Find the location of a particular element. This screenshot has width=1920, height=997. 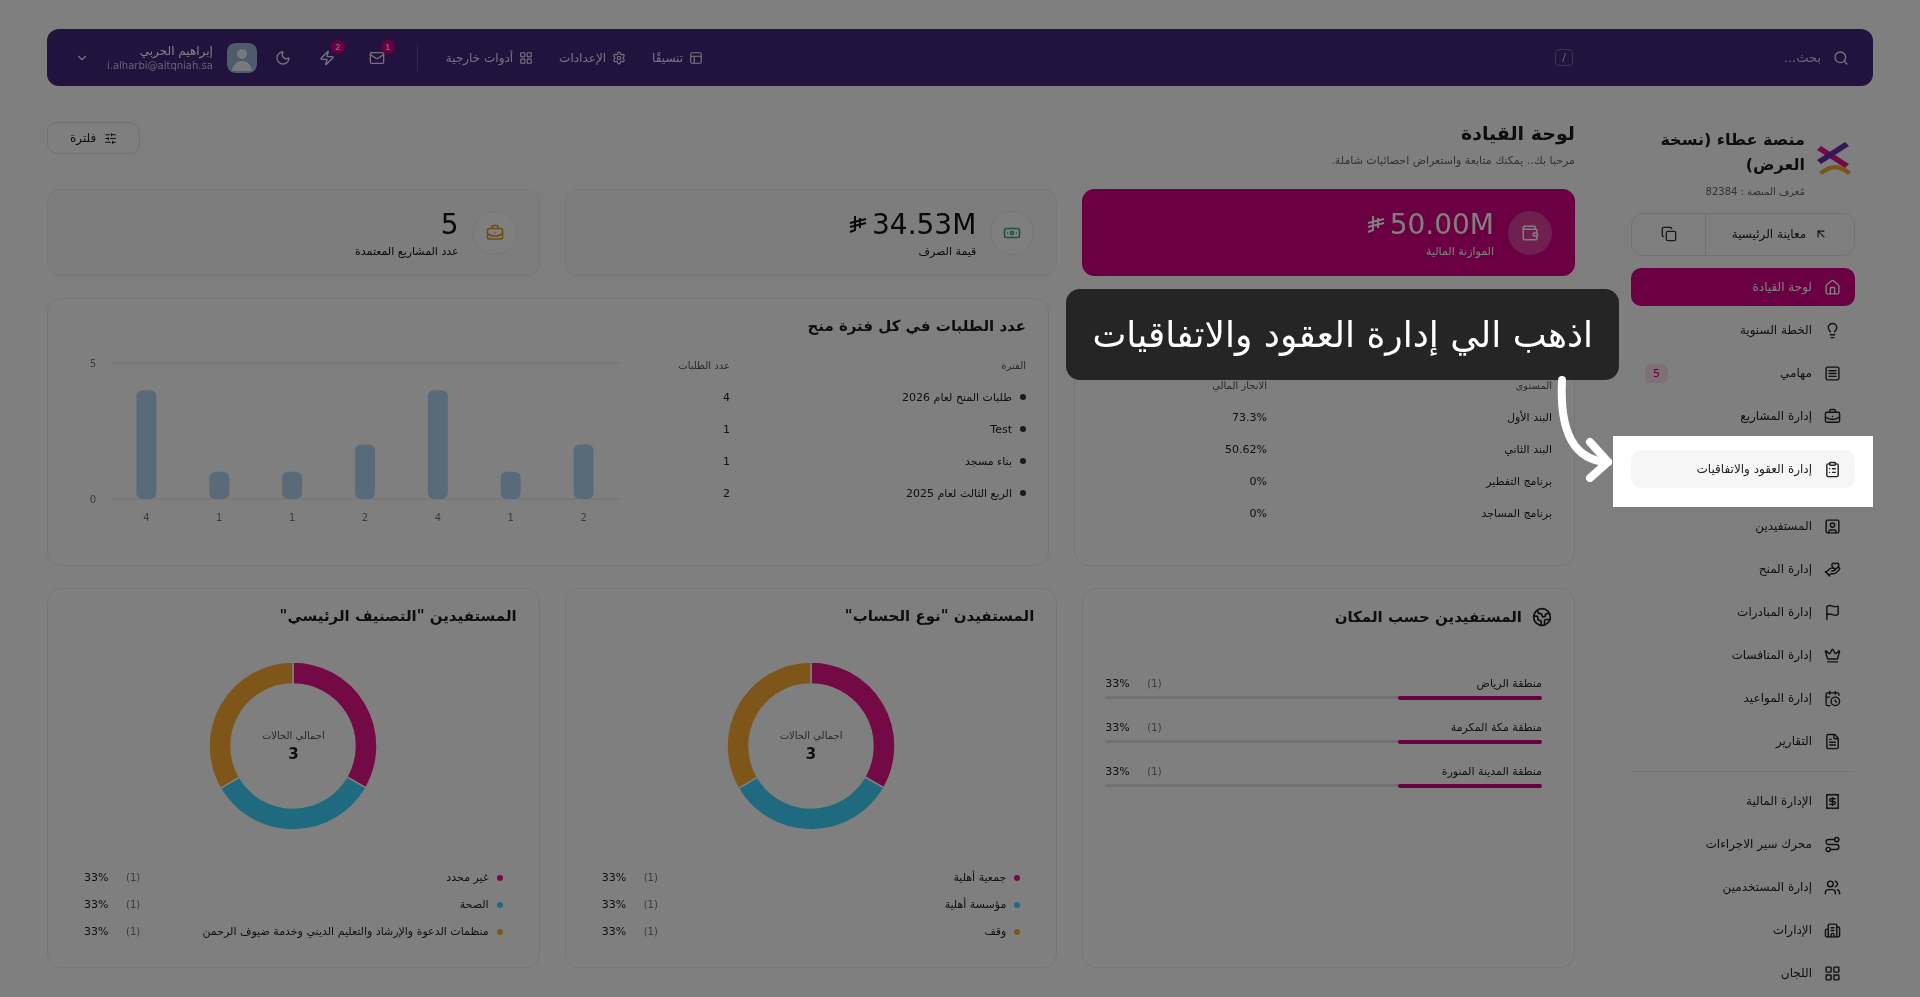

legend-label: غير محدد is located at coordinates (467, 877).